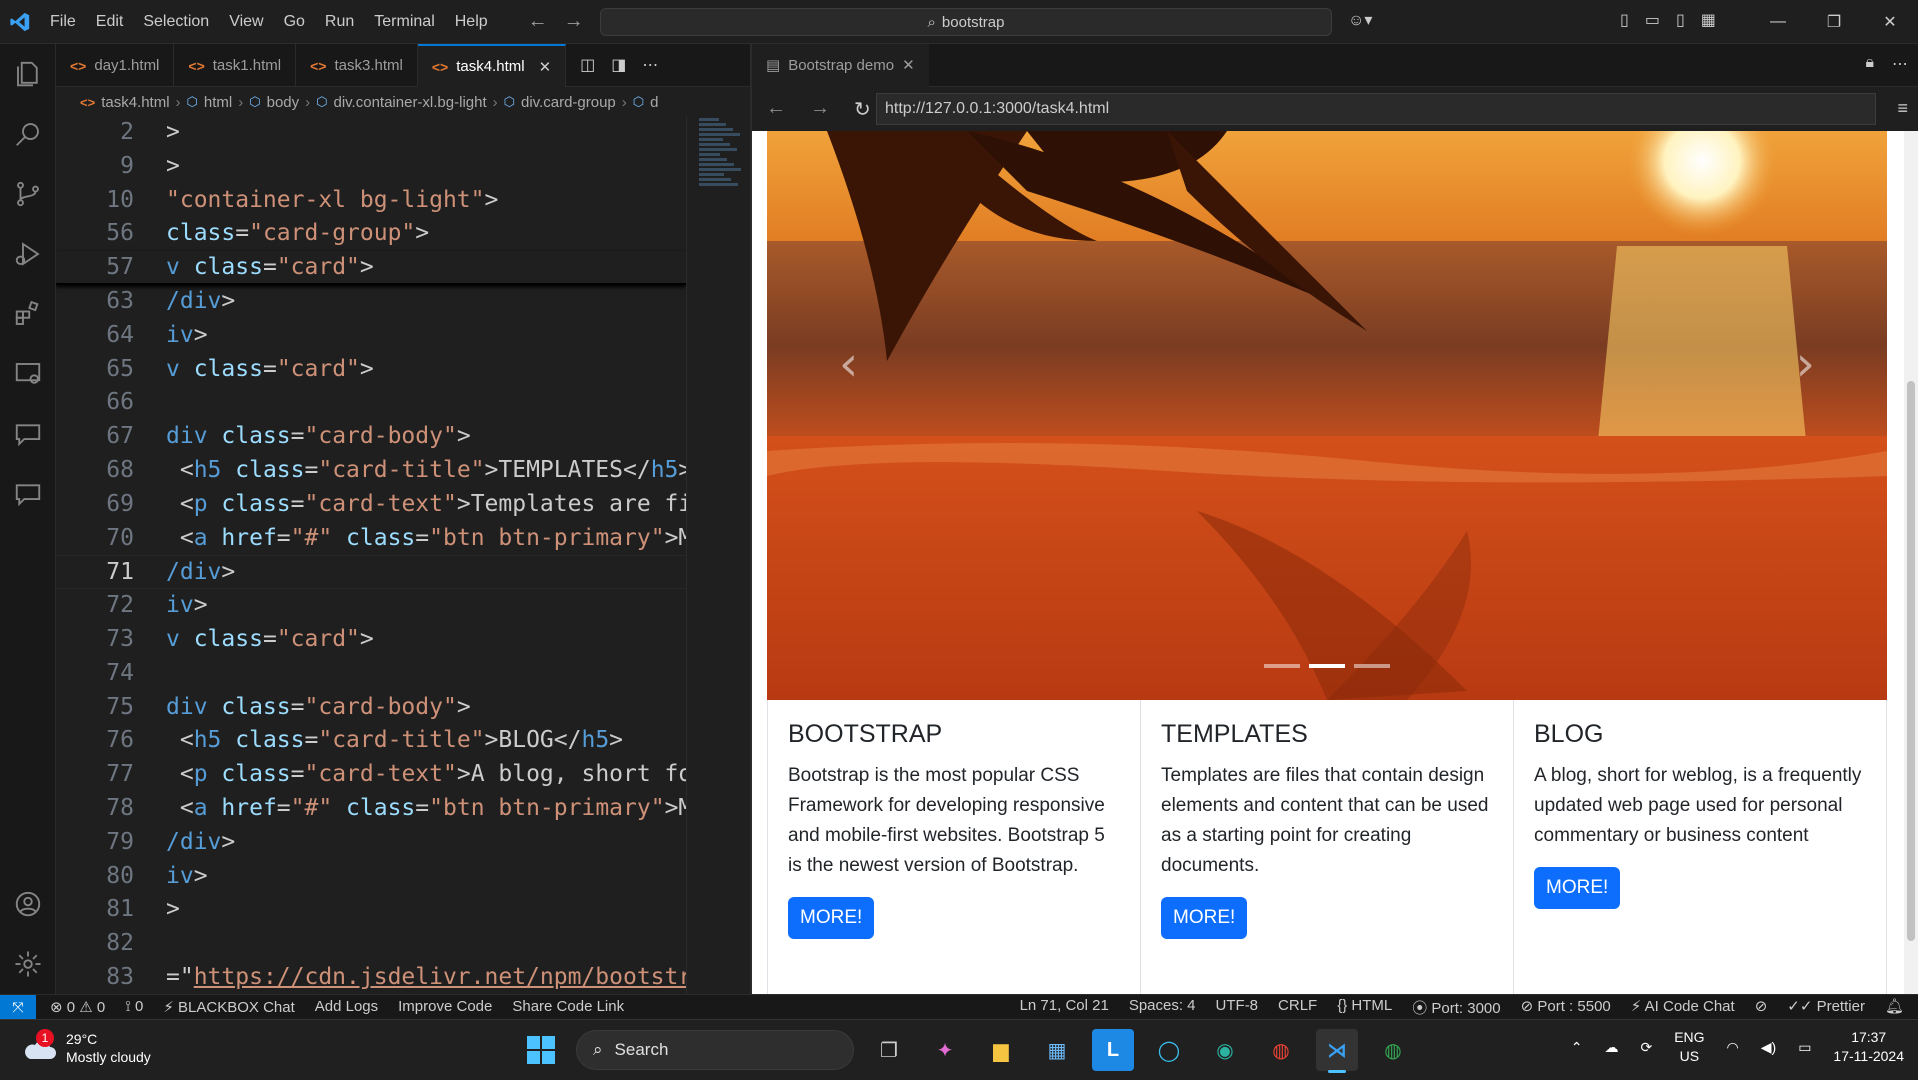  What do you see at coordinates (371, 674) in the screenshot?
I see `code-line: 74` at bounding box center [371, 674].